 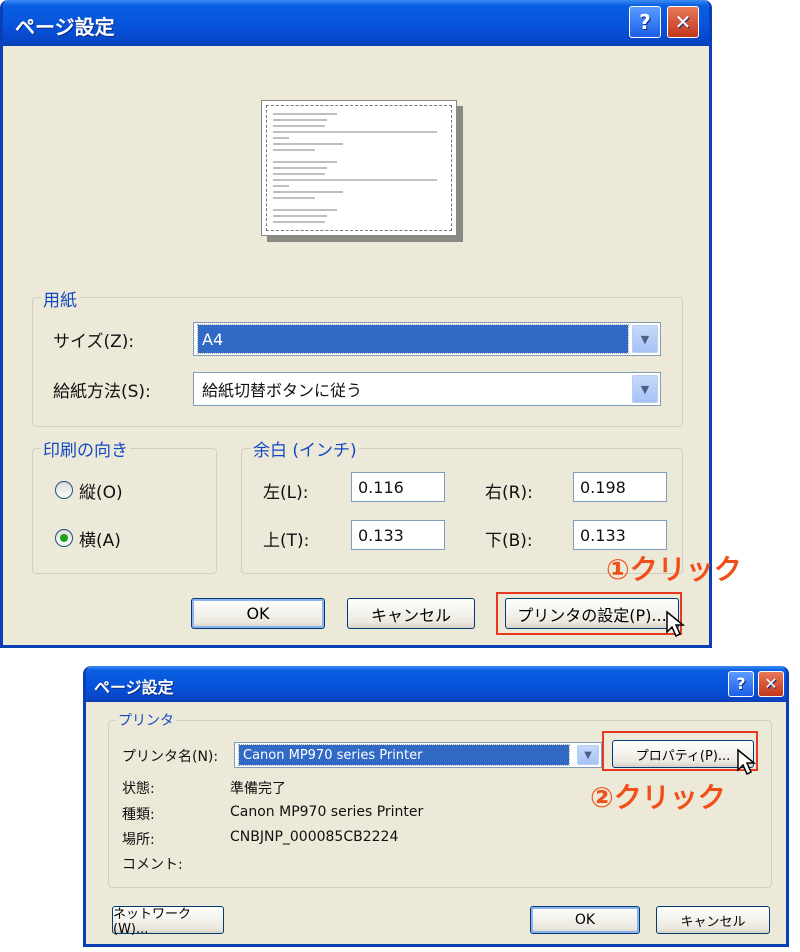 I want to click on paper-size-label: サイズ(Z):, so click(x=94, y=342).